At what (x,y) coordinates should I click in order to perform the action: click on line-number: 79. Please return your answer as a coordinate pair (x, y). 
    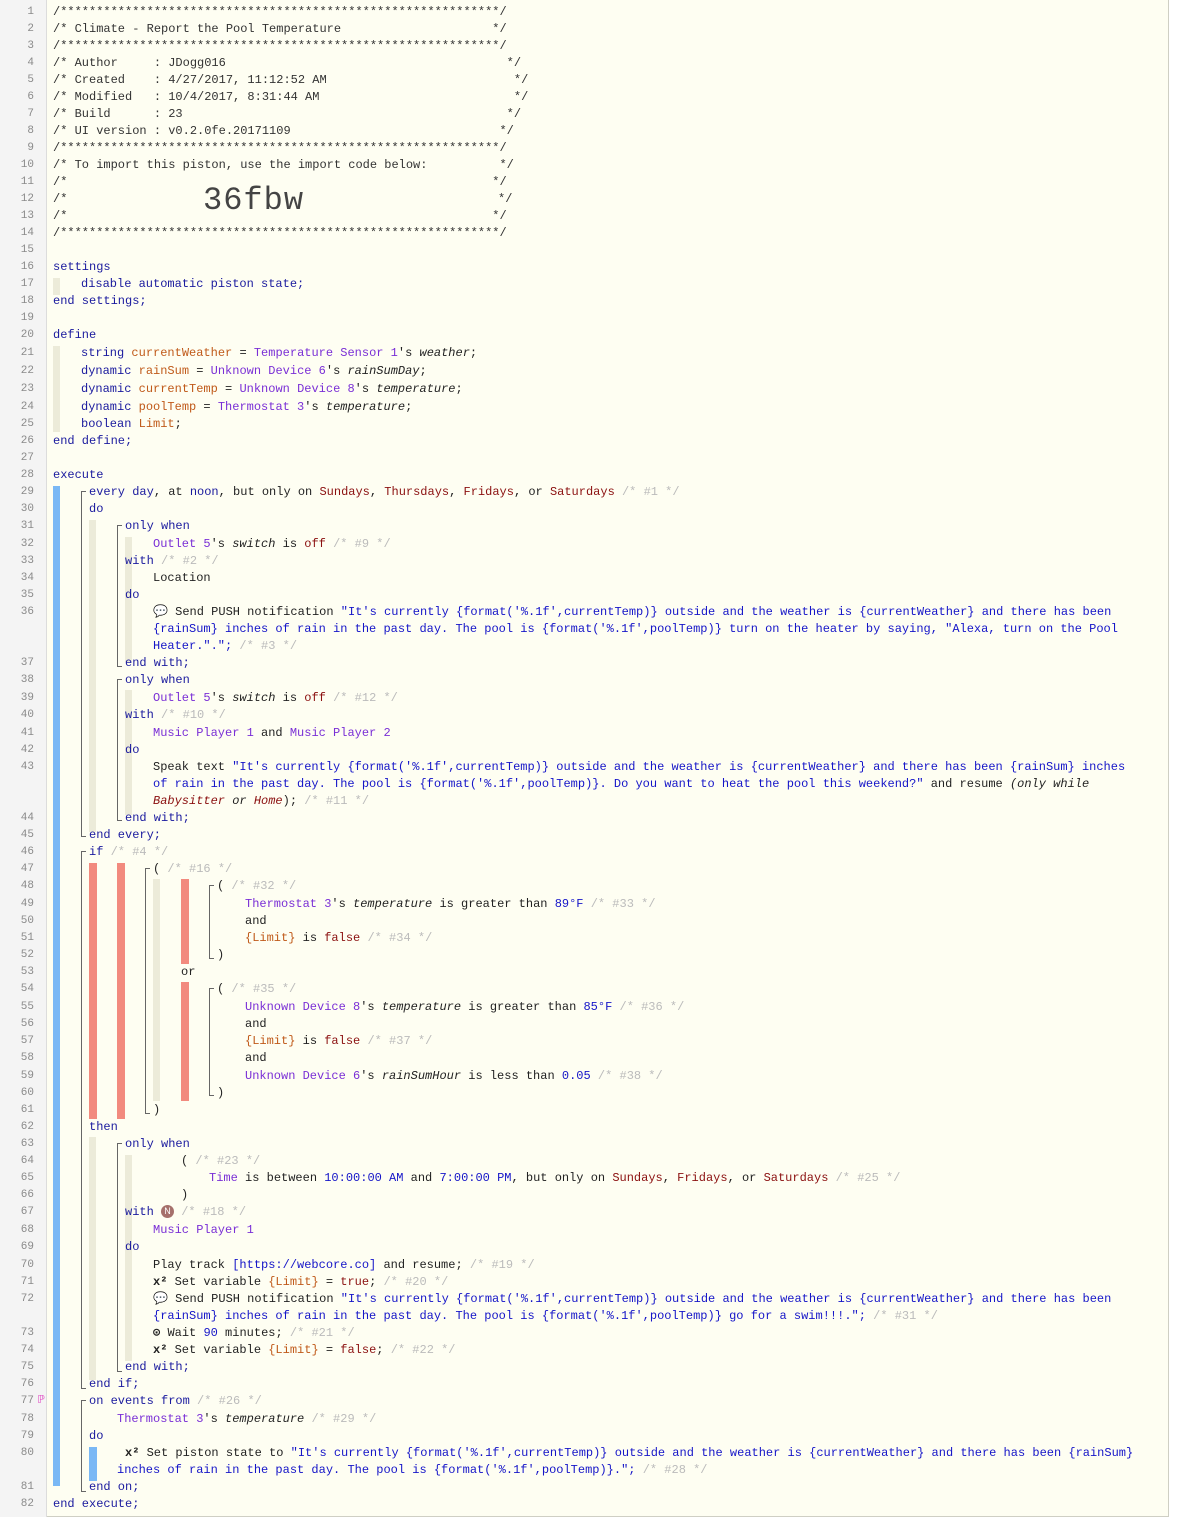
    Looking at the image, I should click on (27, 1436).